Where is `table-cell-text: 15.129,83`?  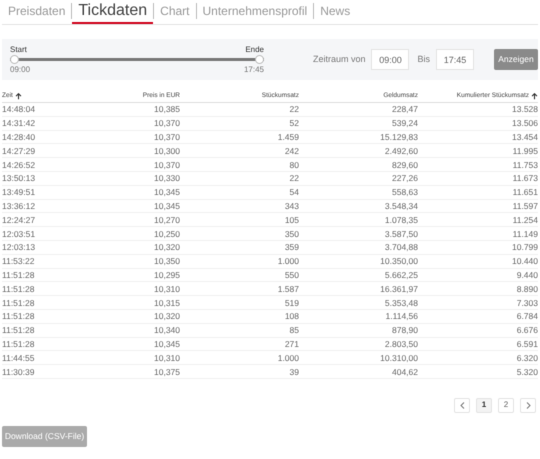 table-cell-text: 15.129,83 is located at coordinates (398, 136).